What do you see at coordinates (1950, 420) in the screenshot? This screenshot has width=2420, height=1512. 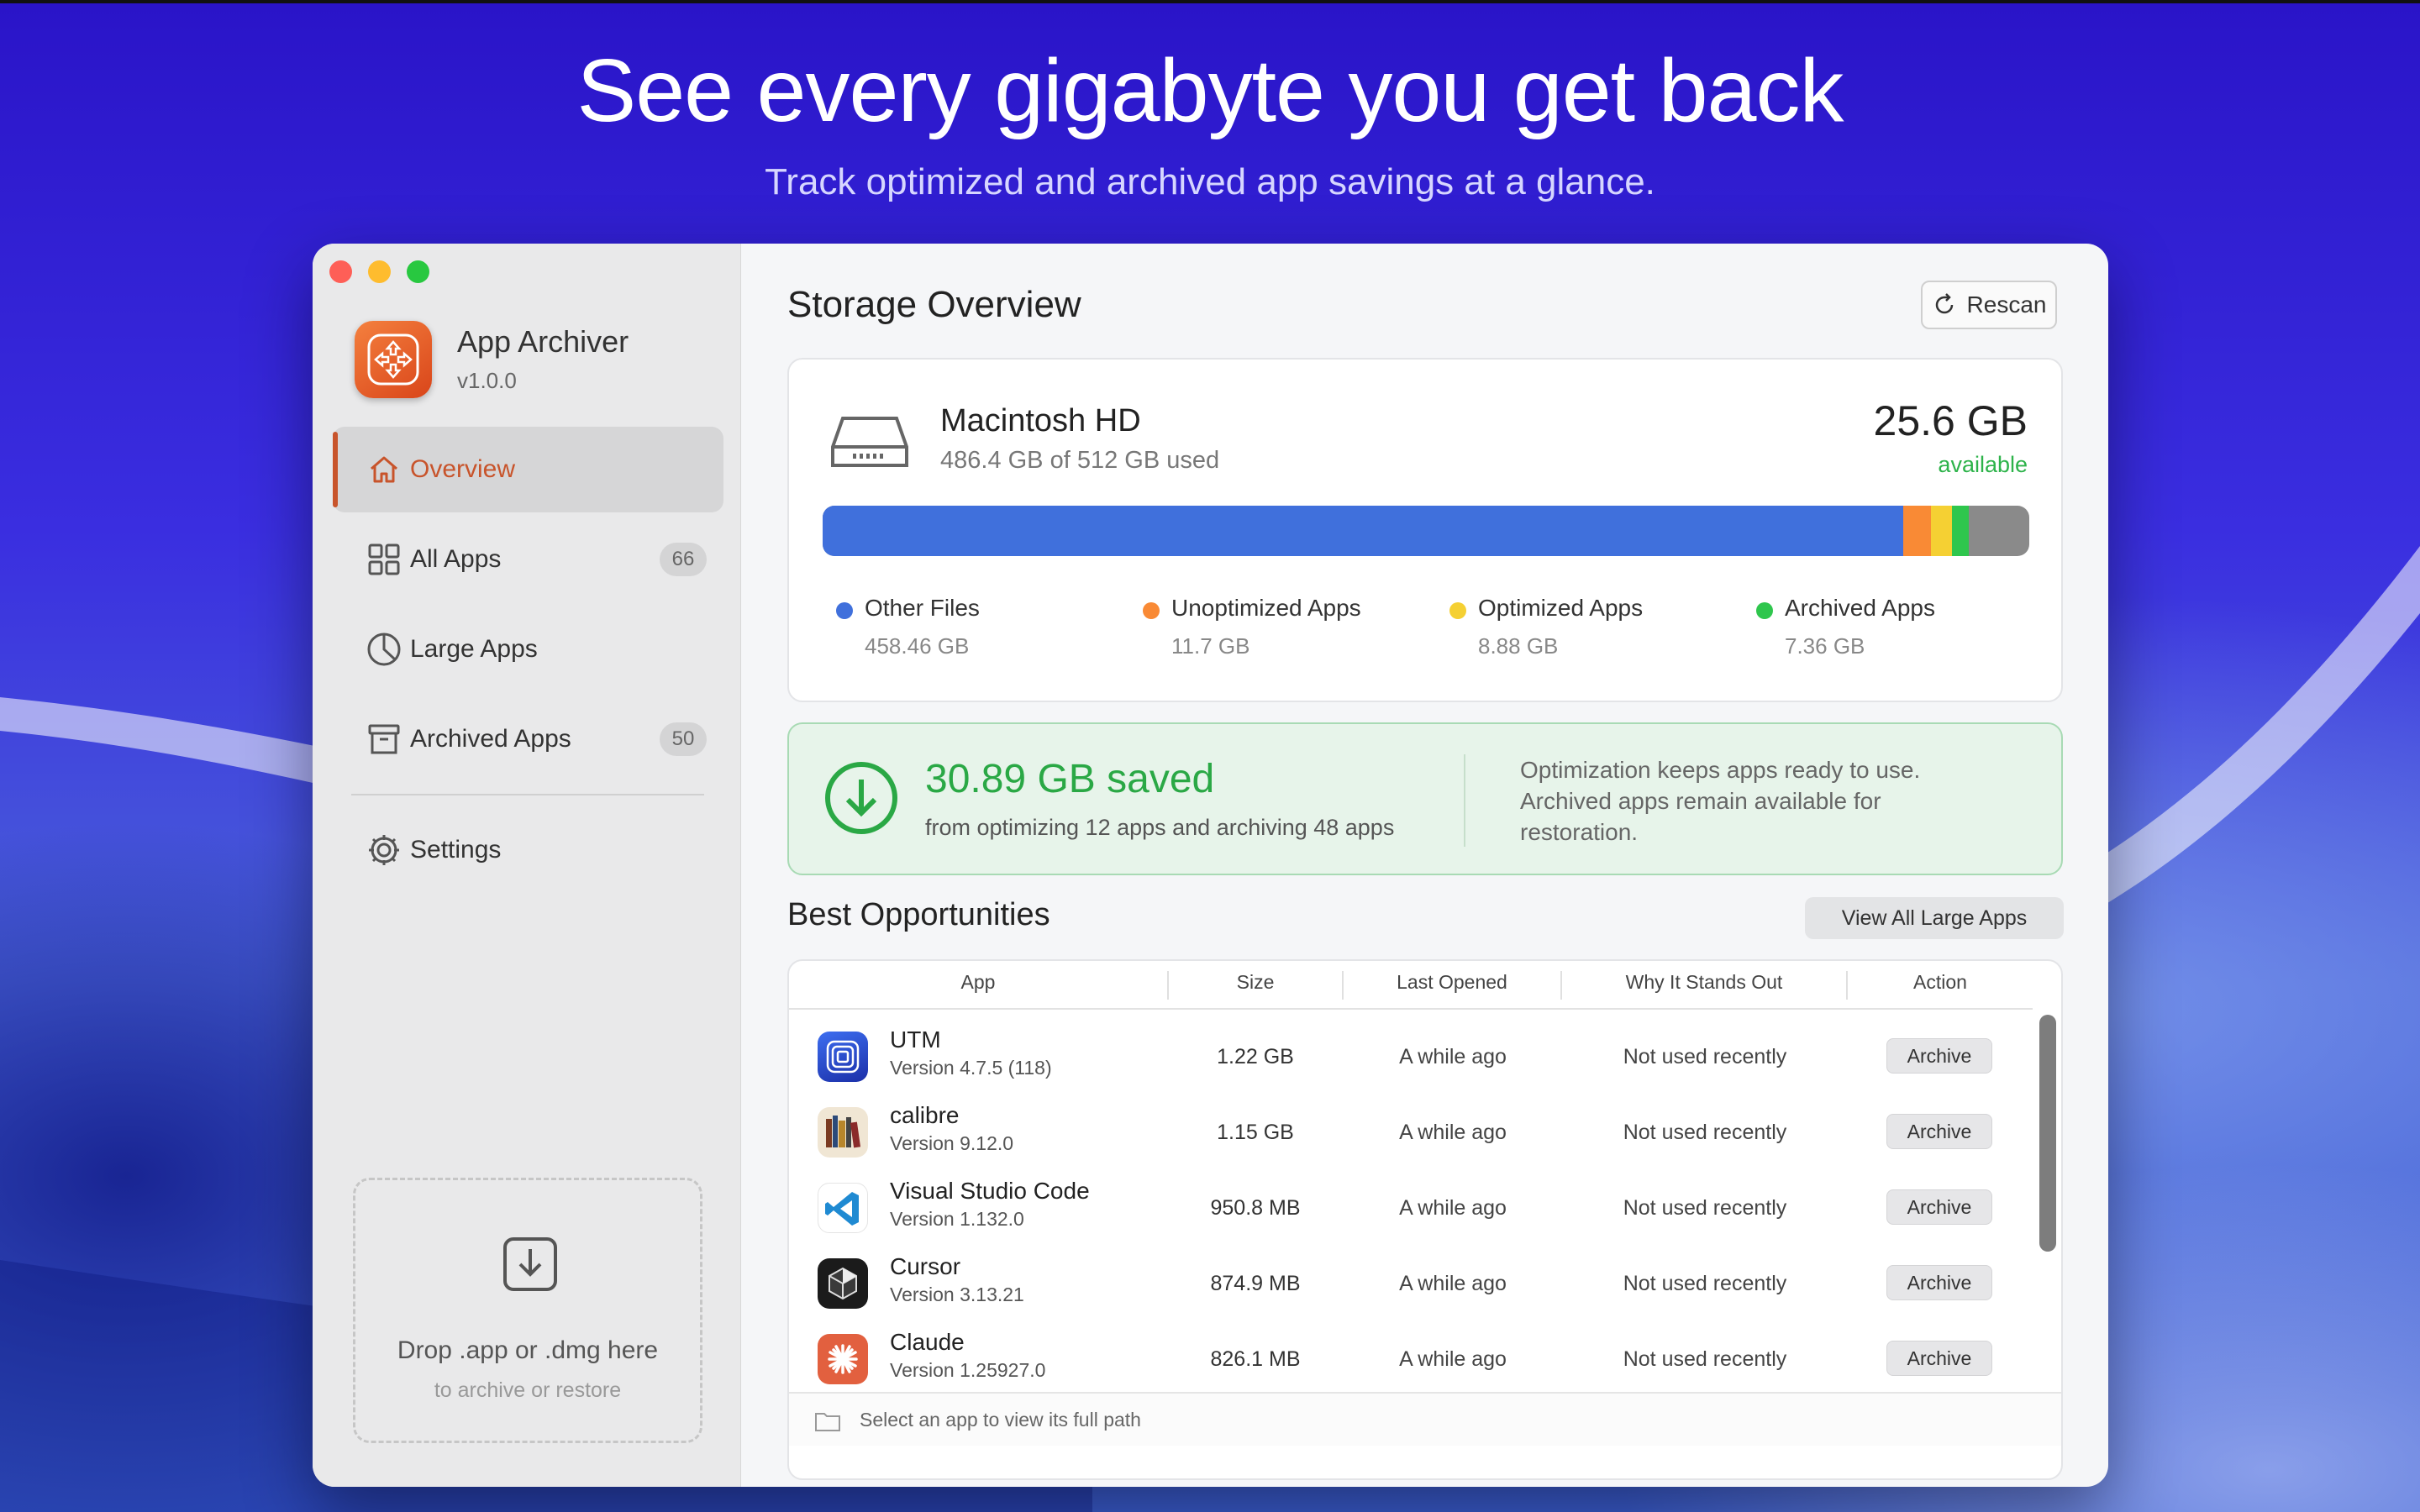 I see `disk-available-value: 25.6 GB` at bounding box center [1950, 420].